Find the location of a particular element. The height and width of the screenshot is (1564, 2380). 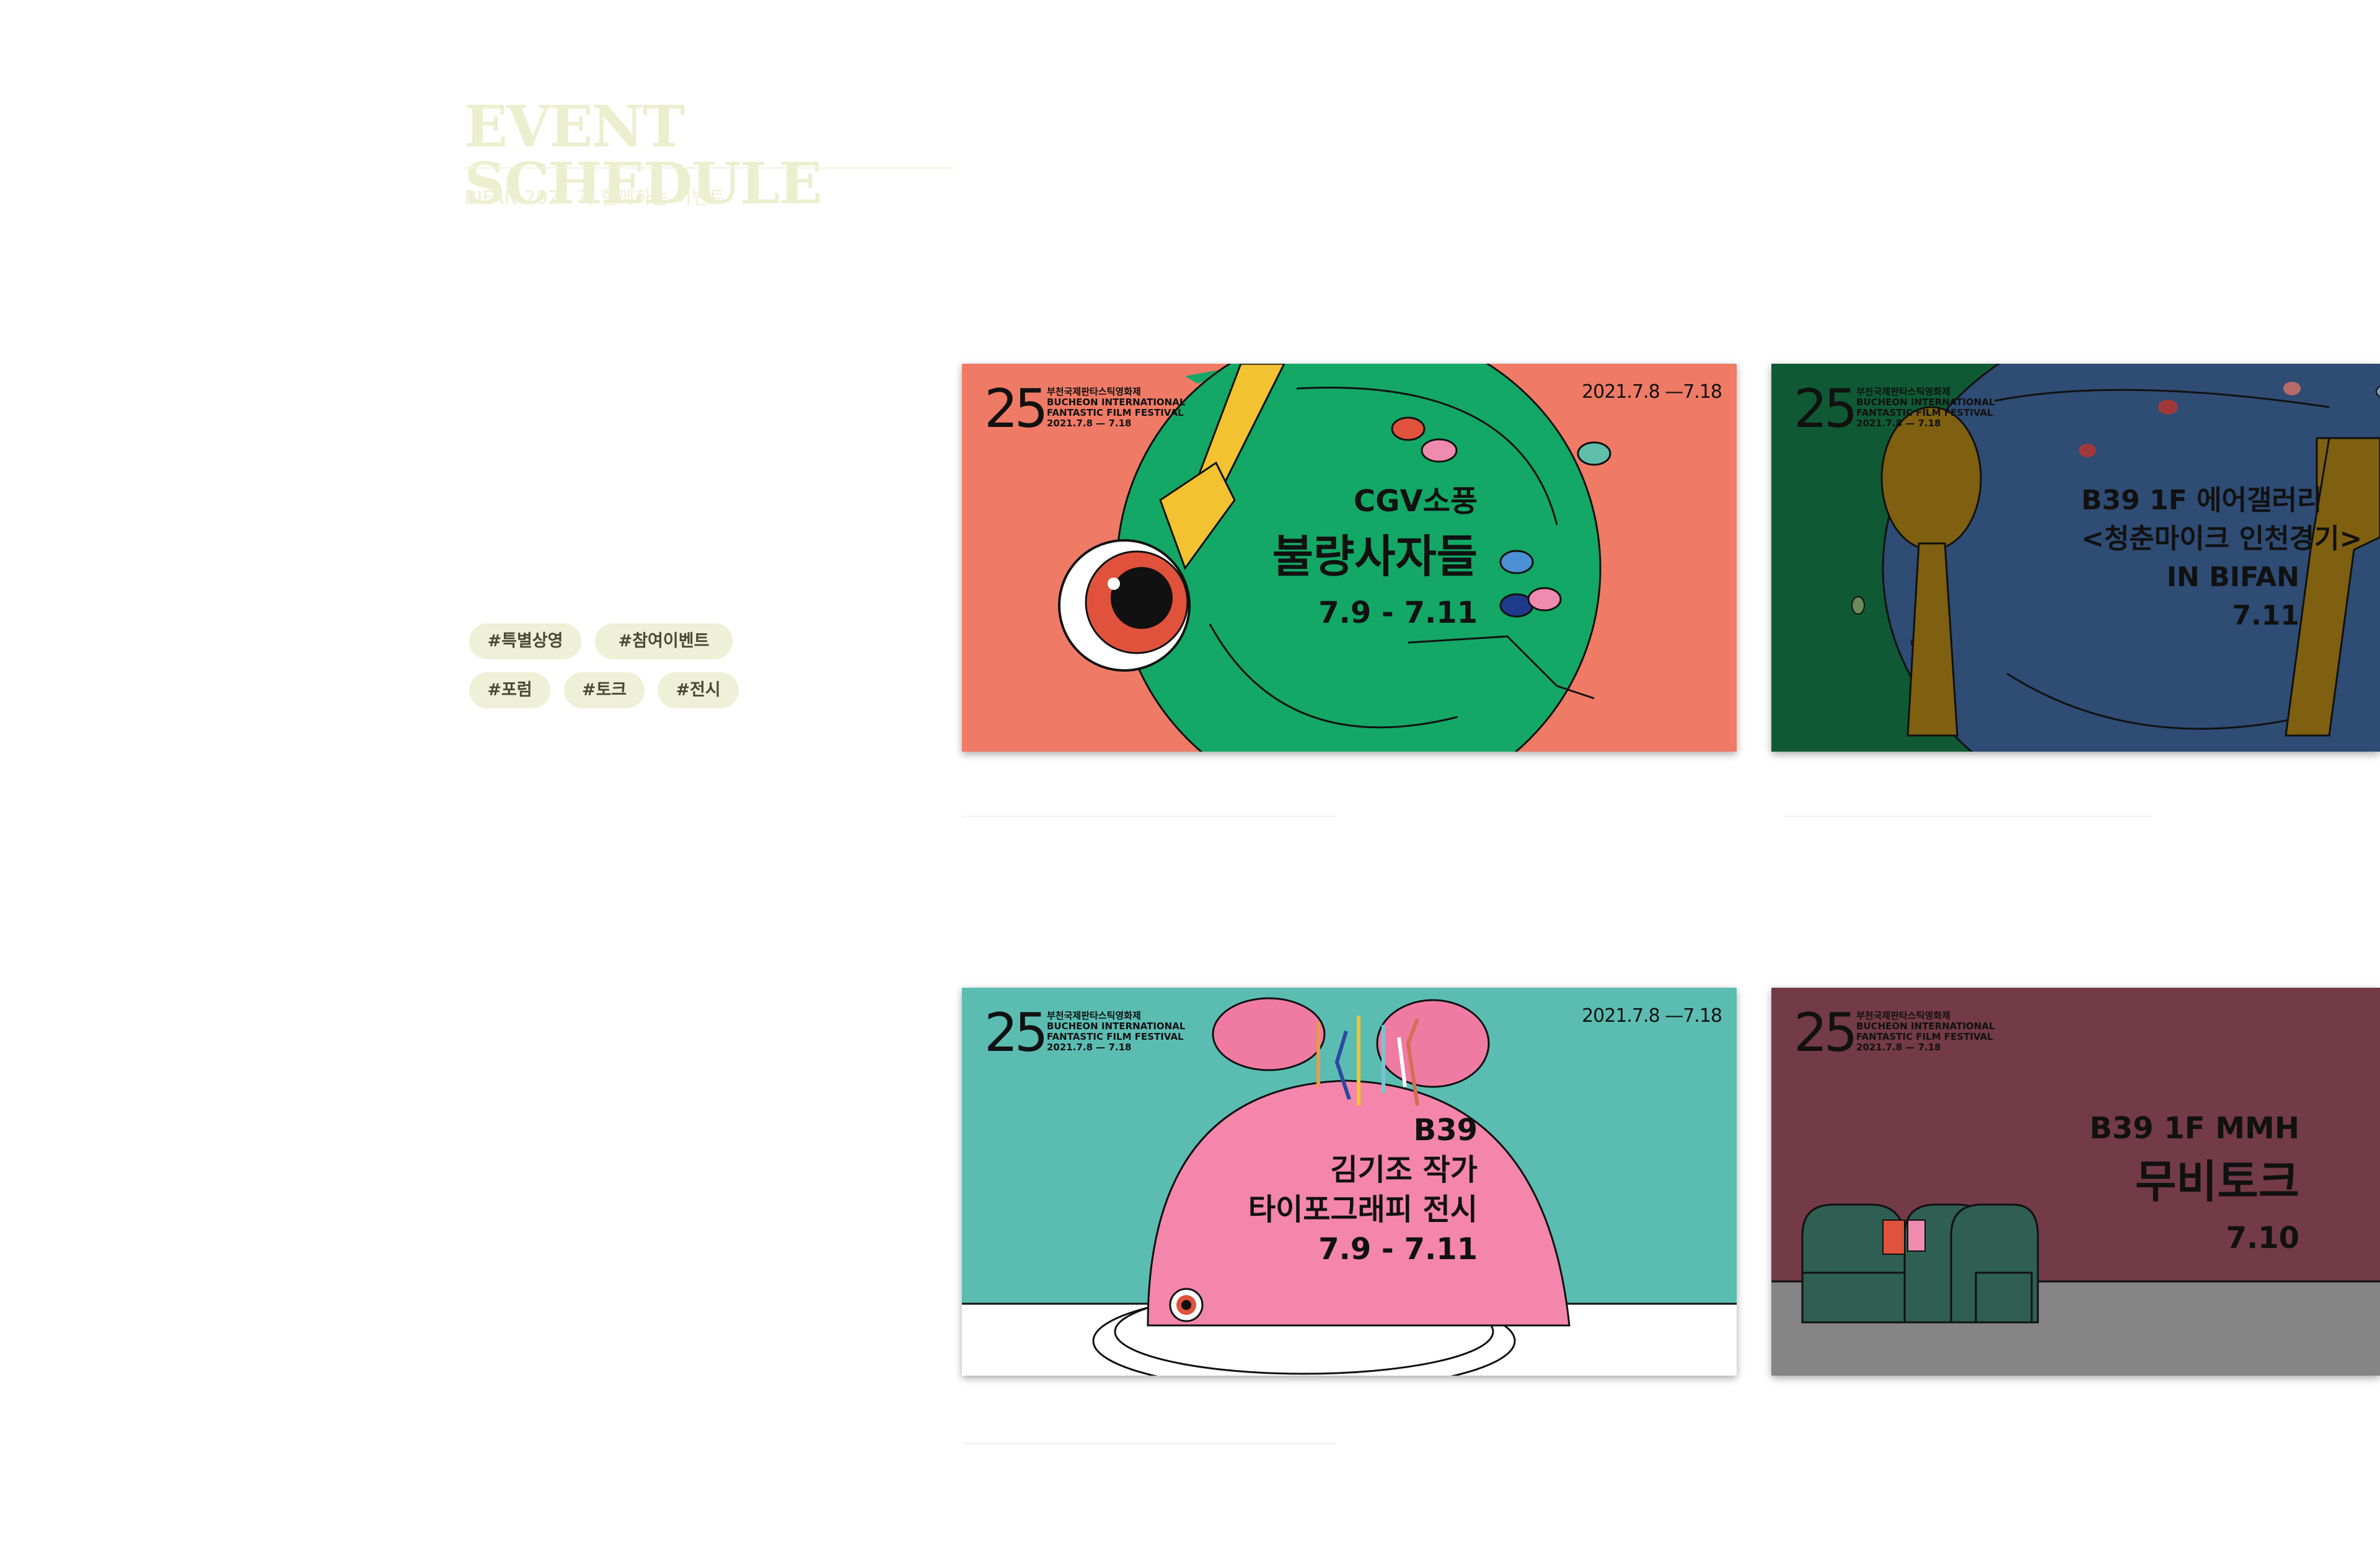

event-venue: B39 1F MMH is located at coordinates (2194, 1128).